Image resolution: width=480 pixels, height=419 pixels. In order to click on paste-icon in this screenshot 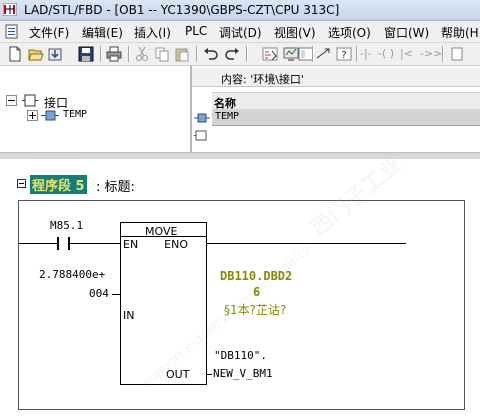, I will do `click(182, 54)`.